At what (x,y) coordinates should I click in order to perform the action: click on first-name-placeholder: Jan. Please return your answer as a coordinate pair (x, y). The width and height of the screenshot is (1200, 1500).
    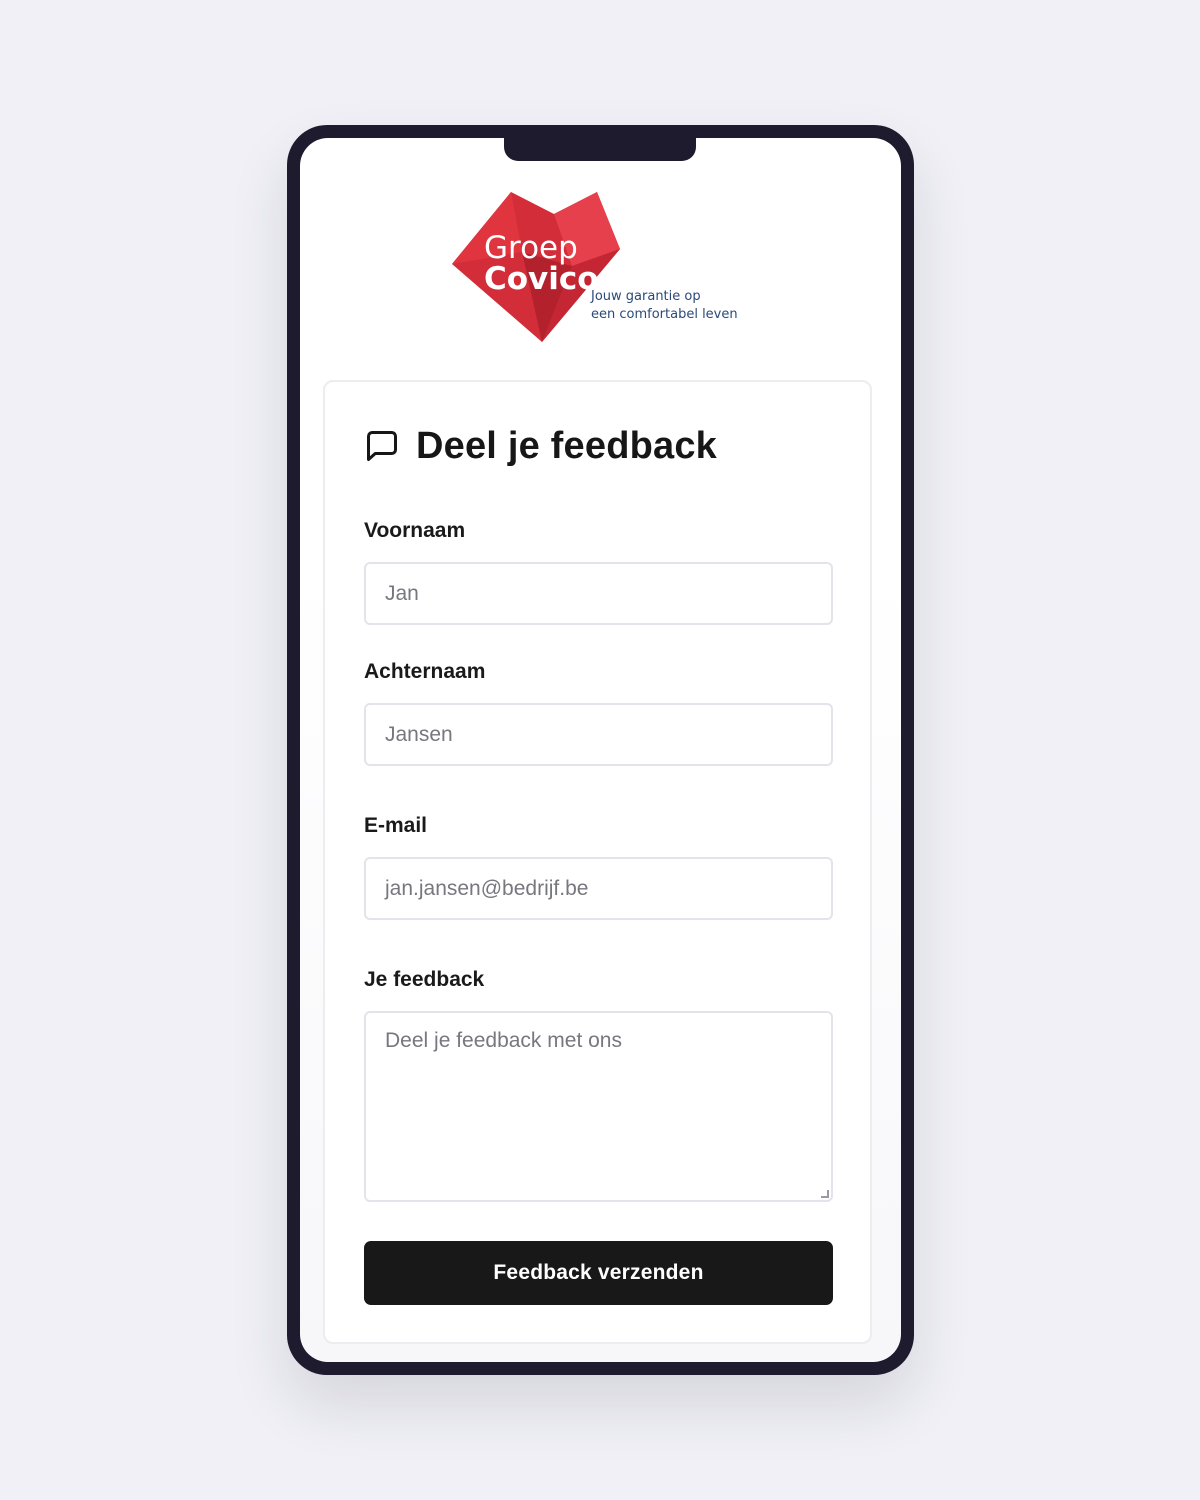
    Looking at the image, I should click on (402, 593).